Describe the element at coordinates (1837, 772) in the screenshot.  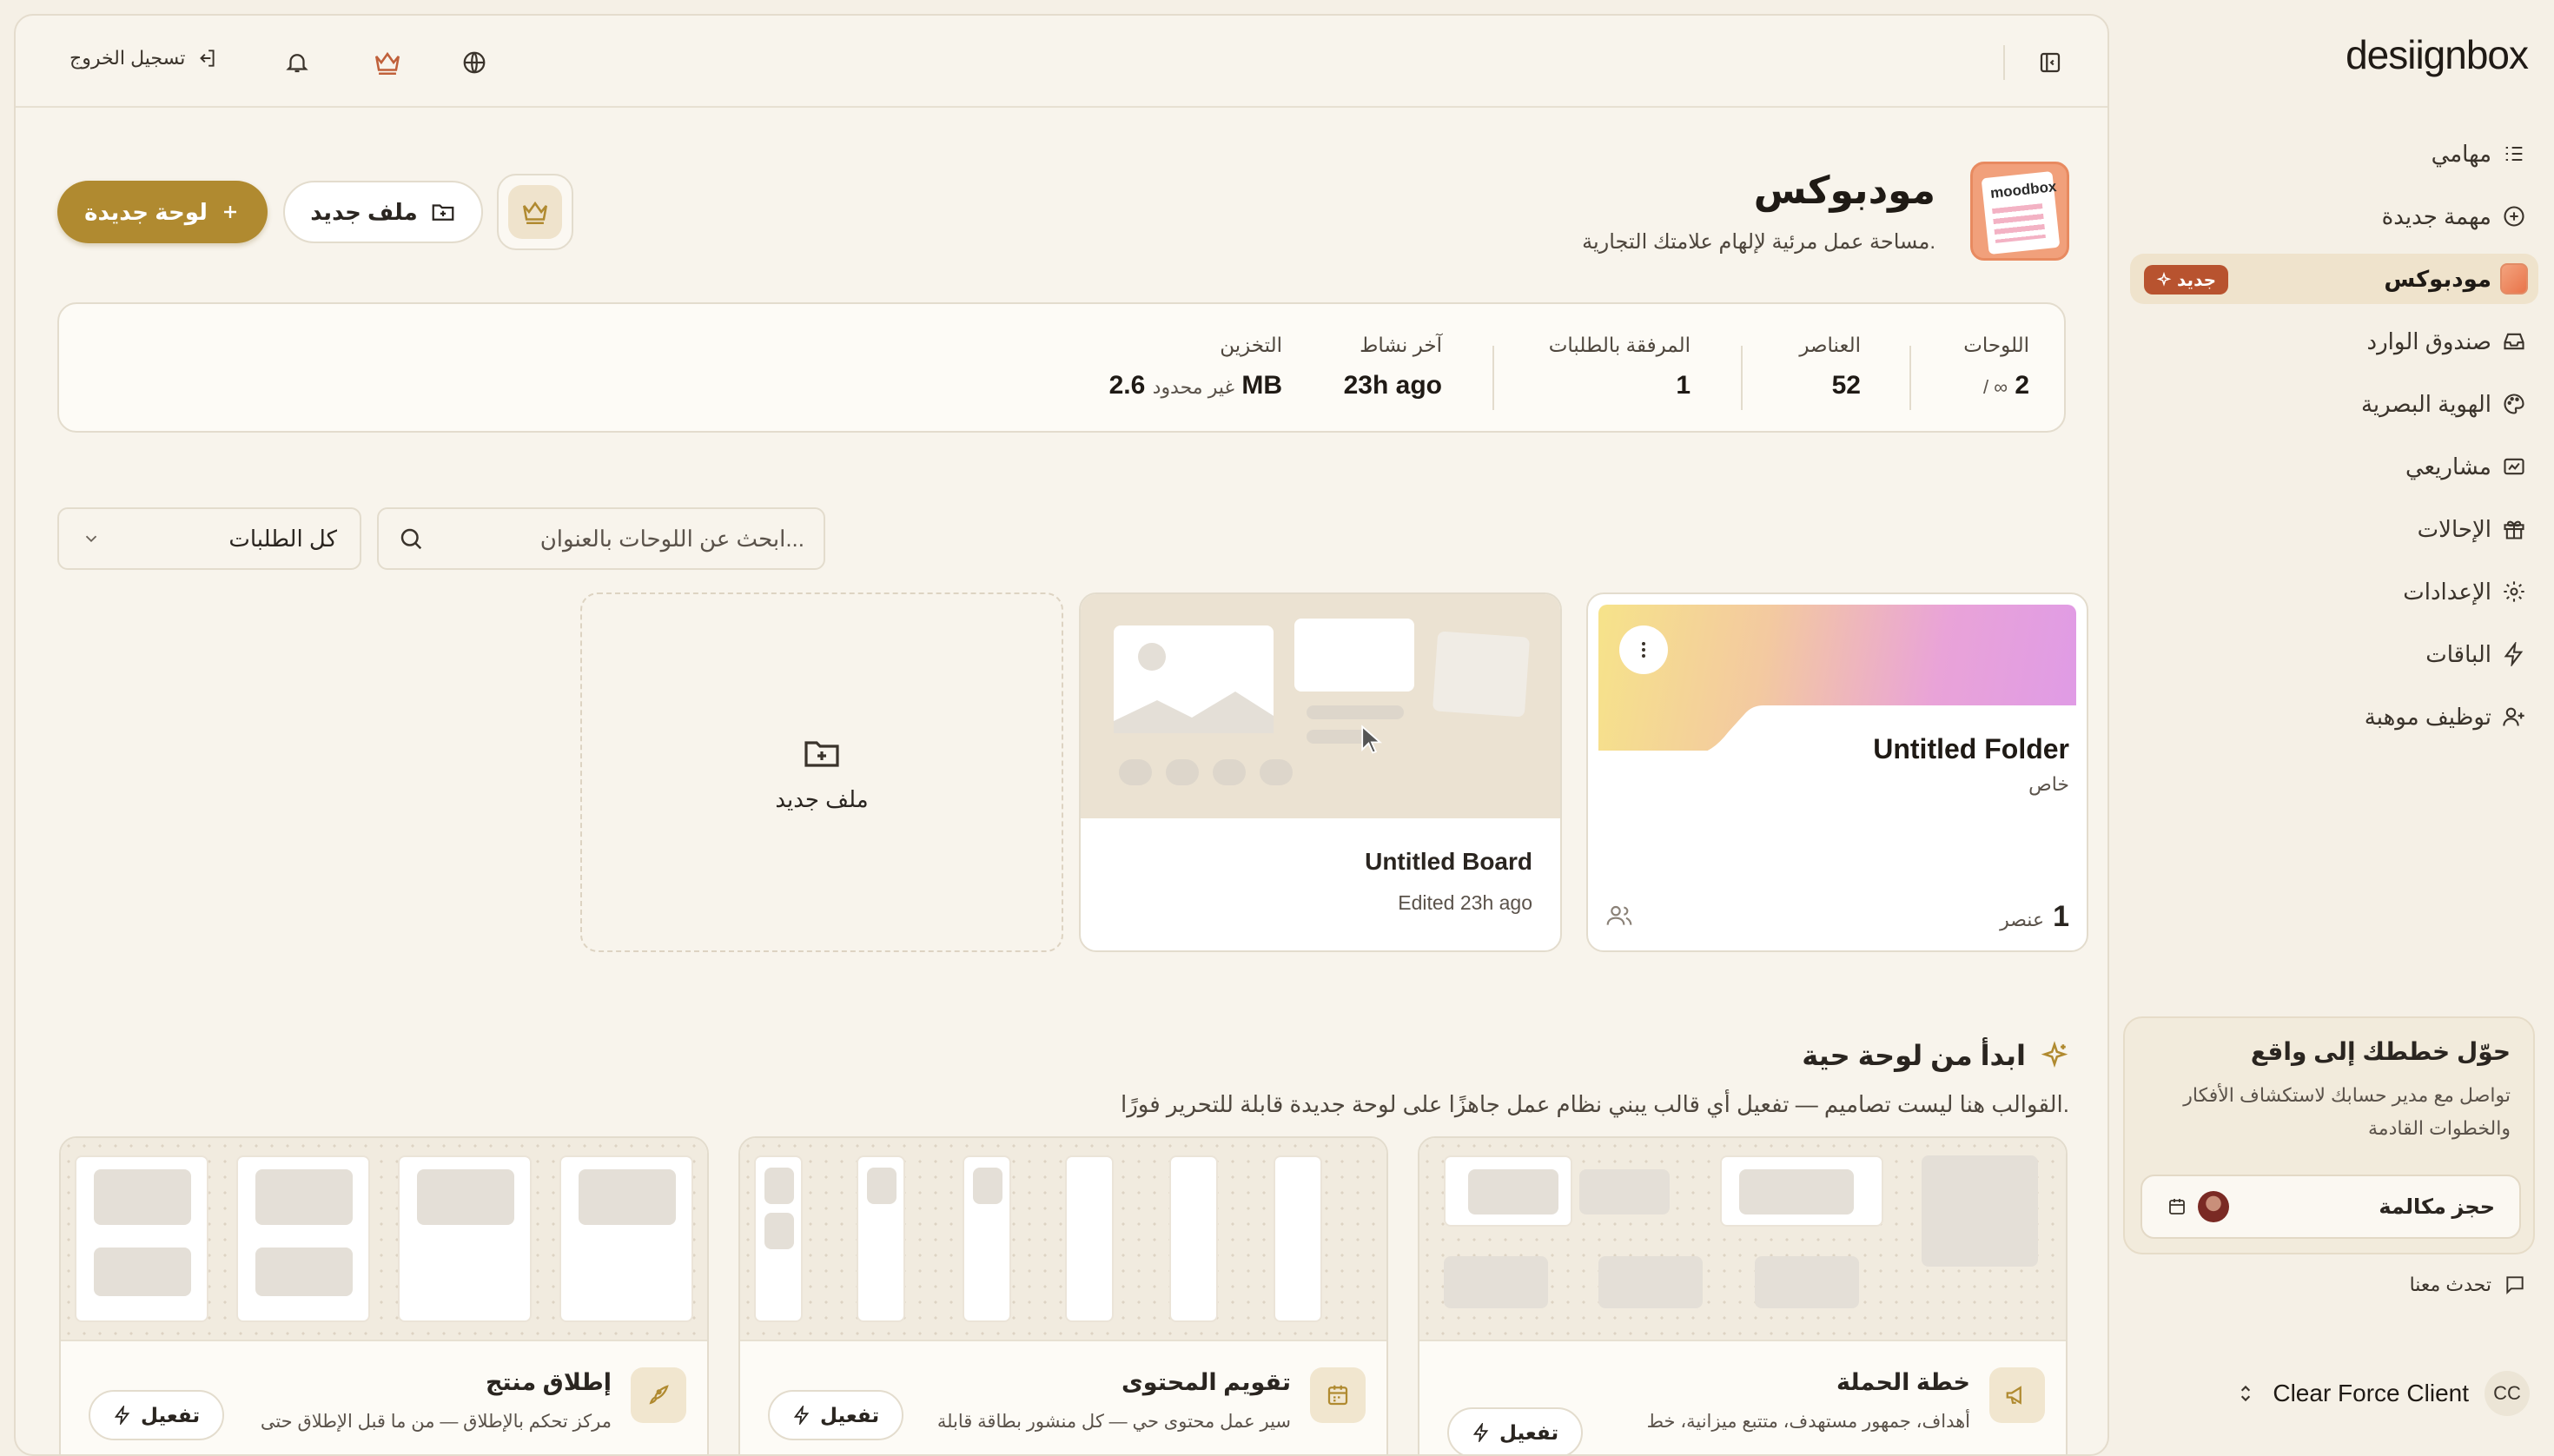
I see `folder-card: Untitled Folder خاص 1 عنصر` at that location.